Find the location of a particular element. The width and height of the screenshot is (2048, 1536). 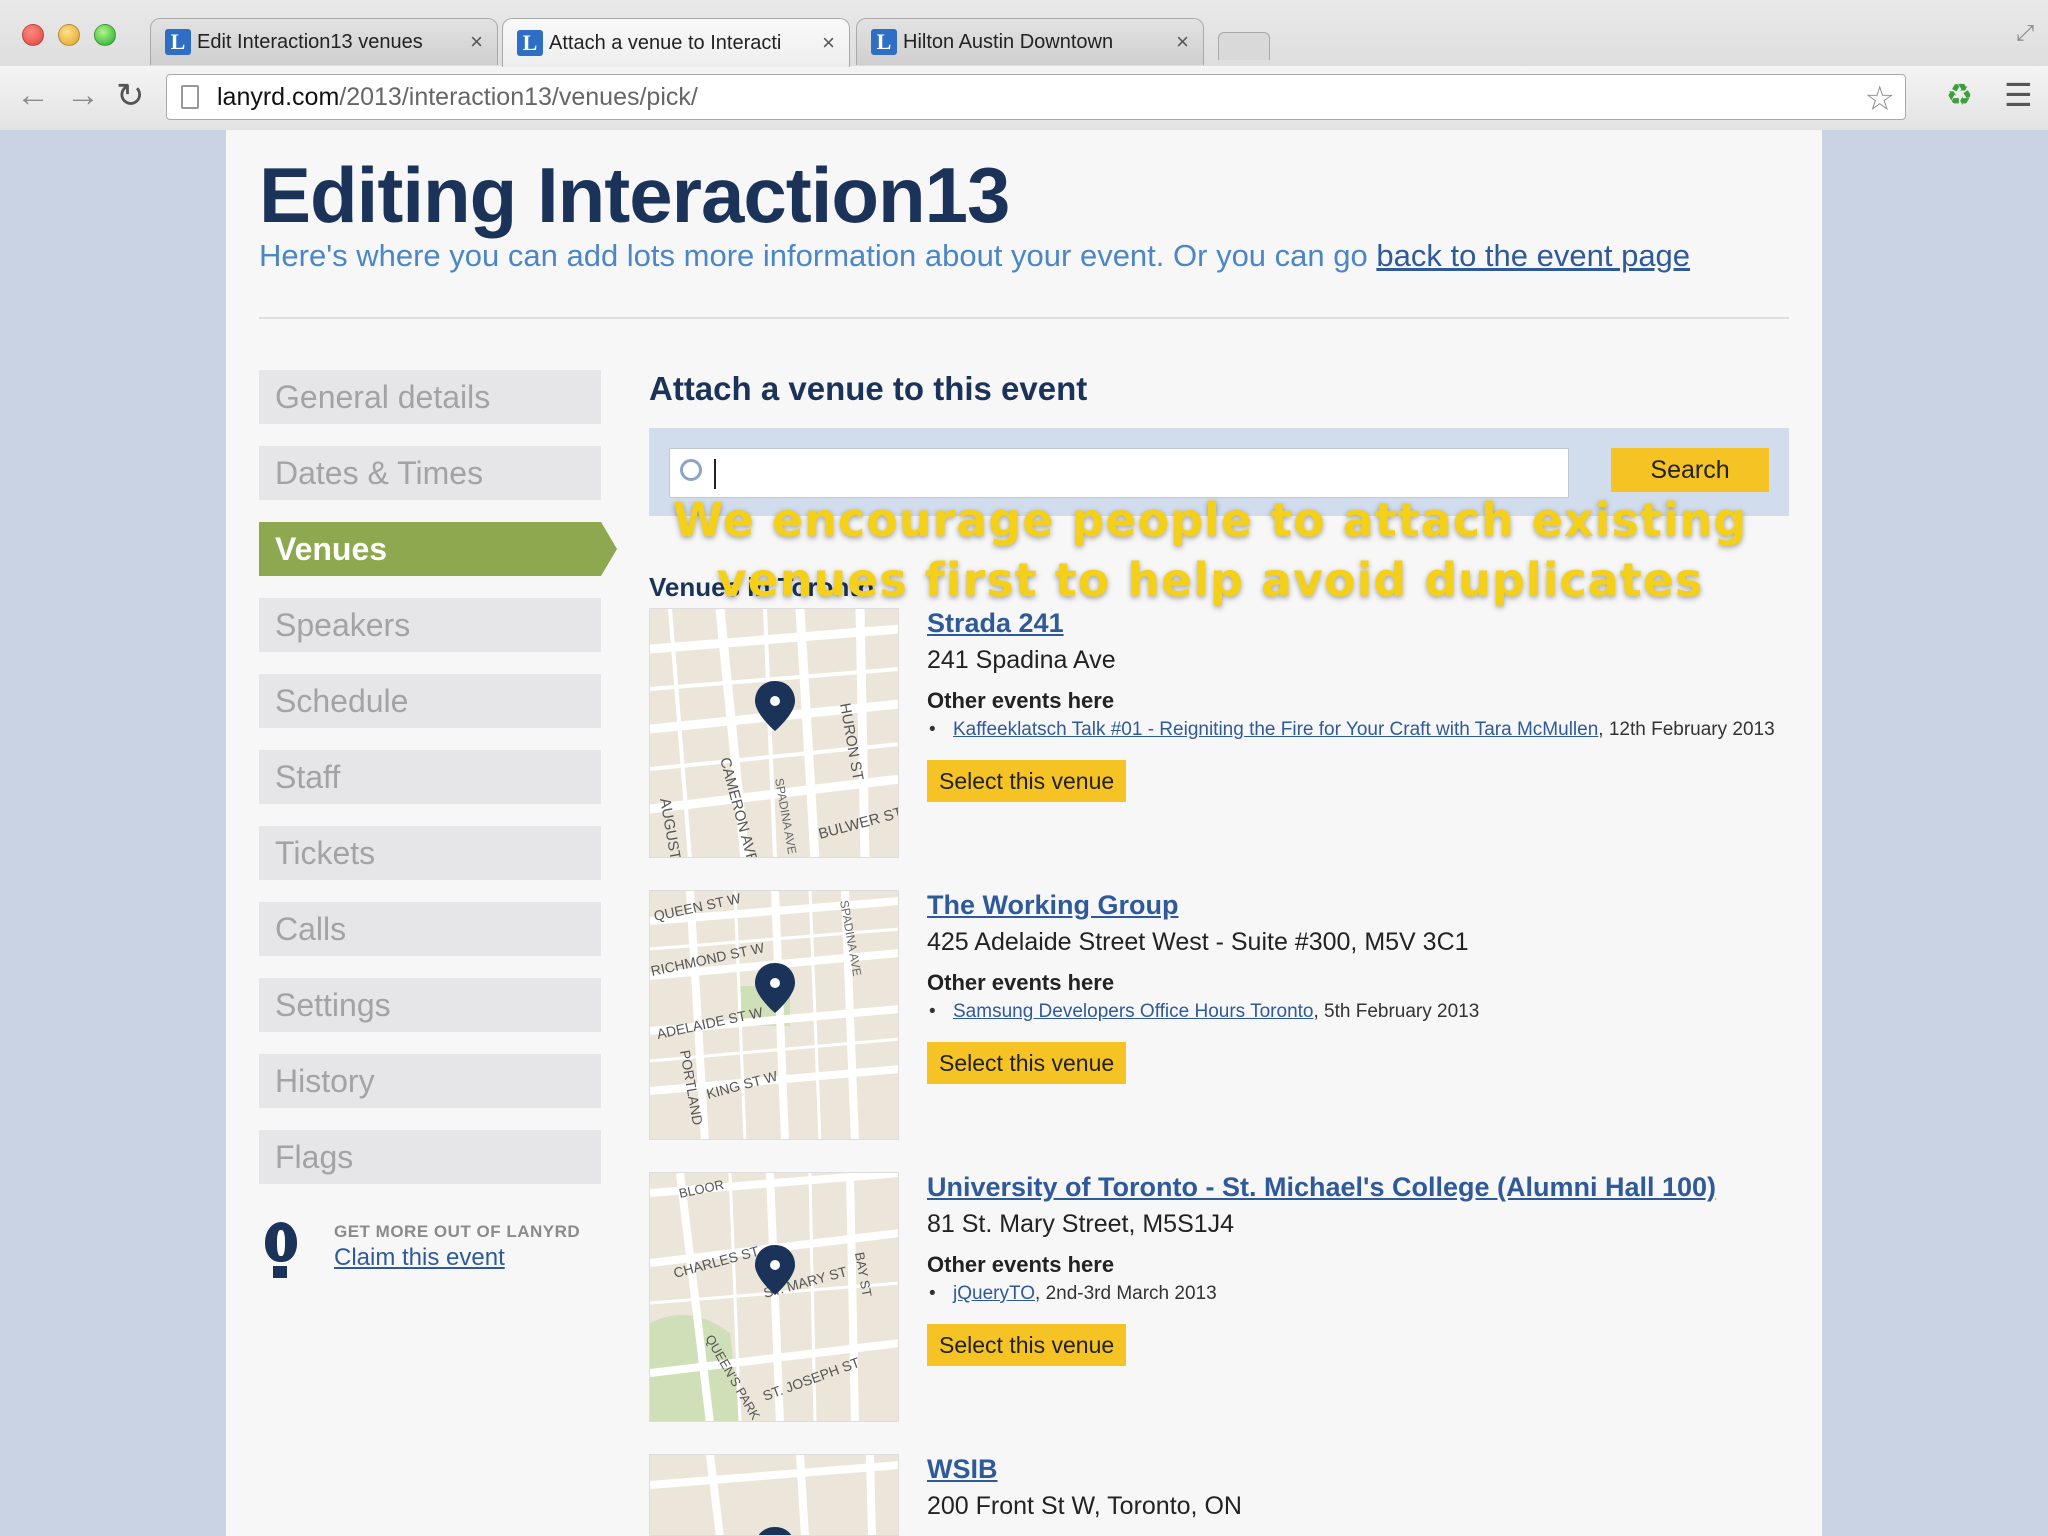

other-event-link: Samsung Developers Office Hours Toronto is located at coordinates (1133, 1011).